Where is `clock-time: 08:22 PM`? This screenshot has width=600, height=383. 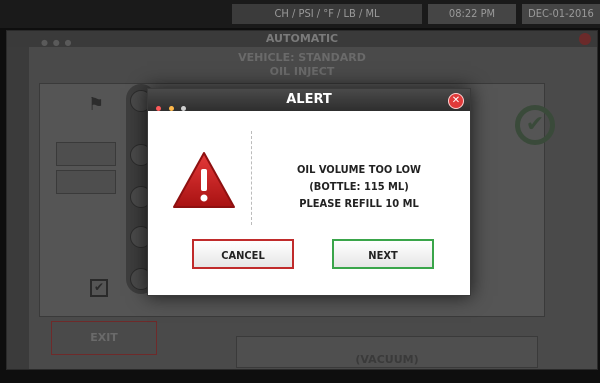 clock-time: 08:22 PM is located at coordinates (472, 14).